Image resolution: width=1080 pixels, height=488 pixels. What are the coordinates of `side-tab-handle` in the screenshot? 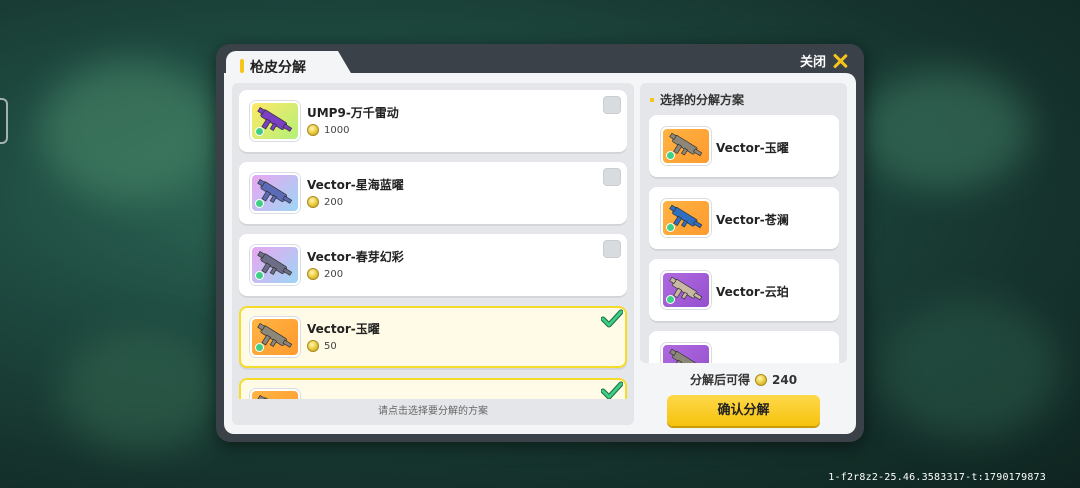 It's located at (4, 121).